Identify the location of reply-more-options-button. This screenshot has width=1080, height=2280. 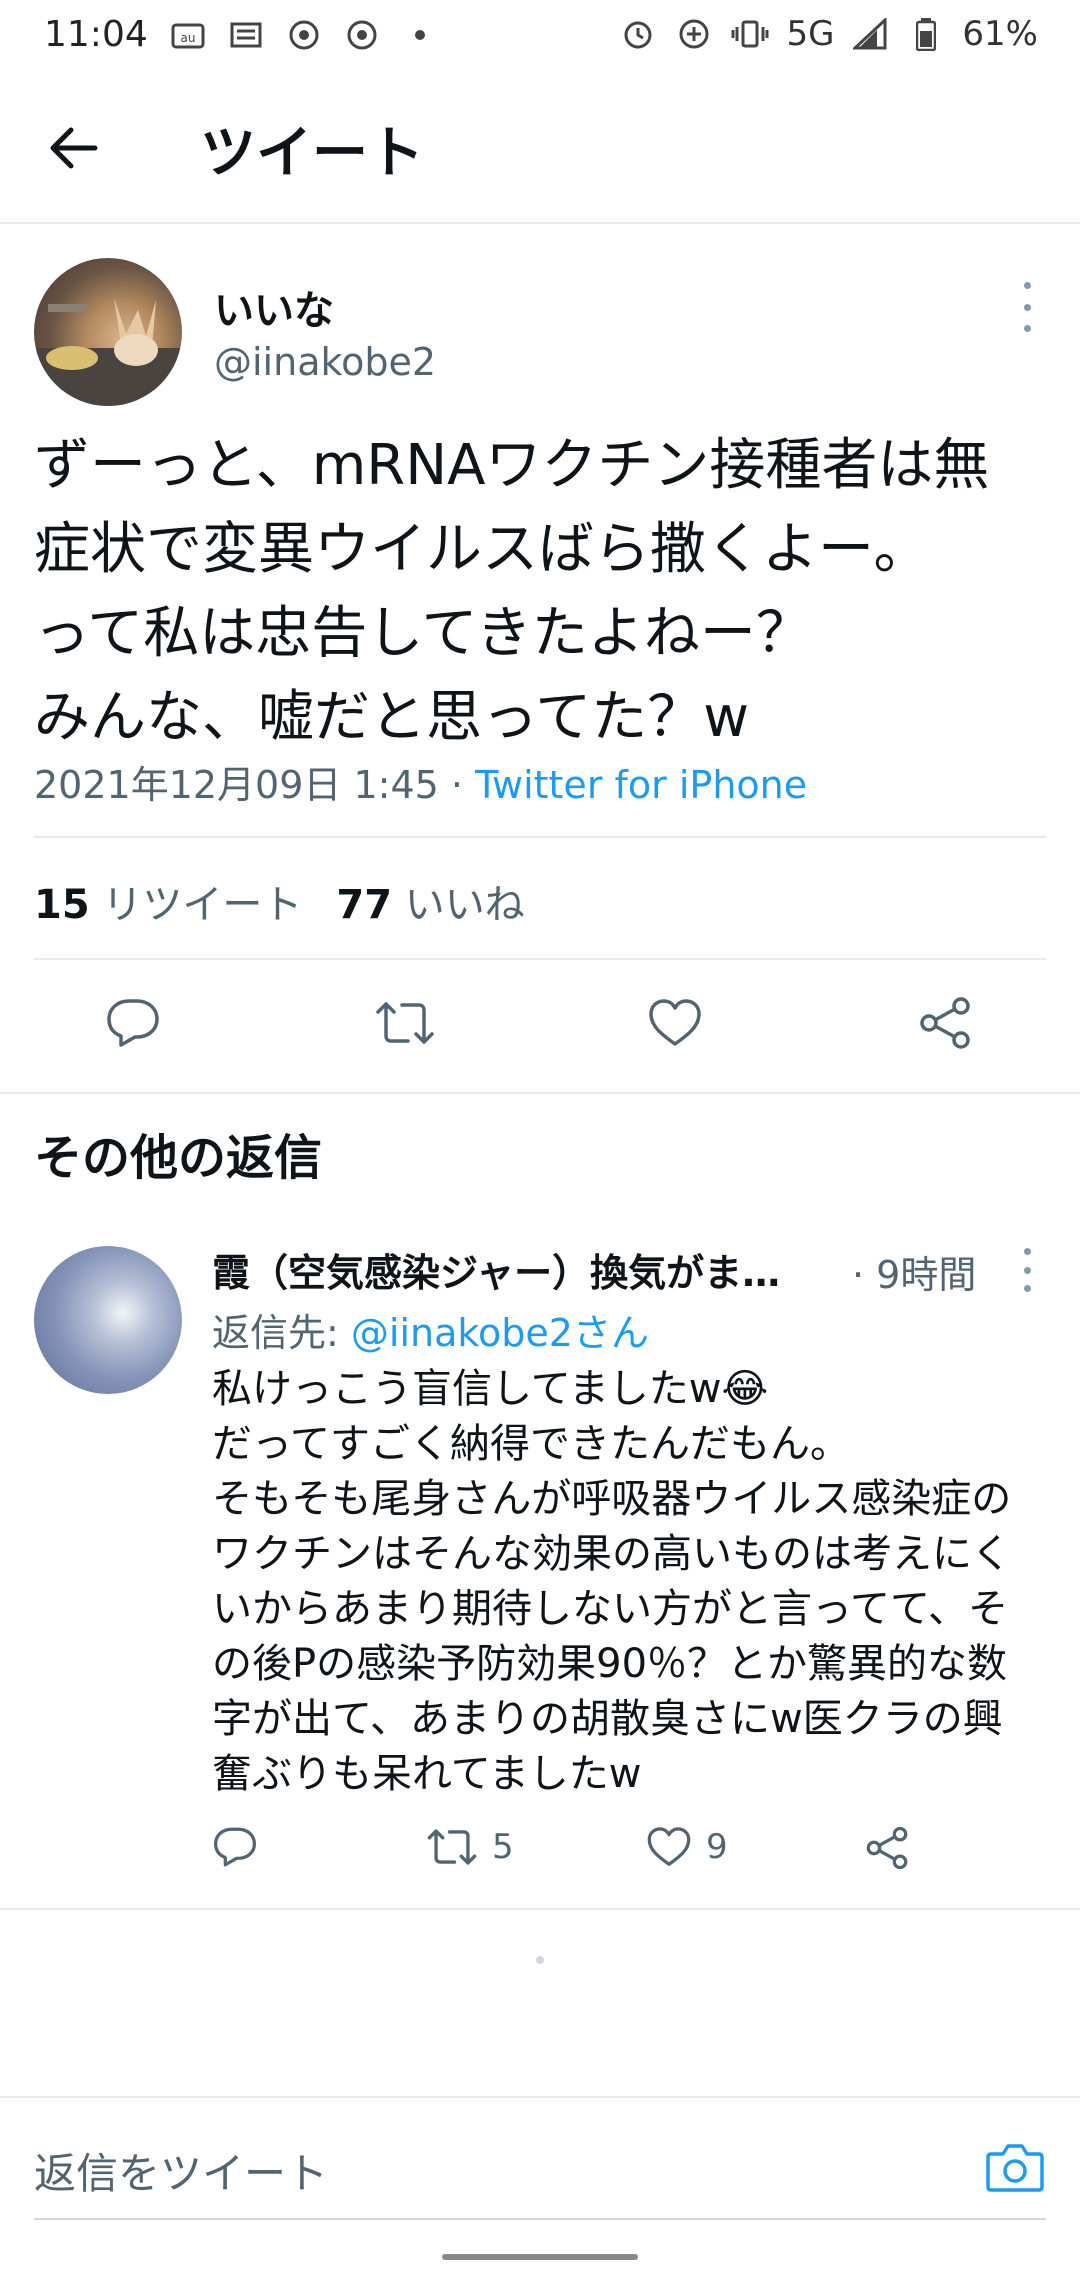
(1027, 1270).